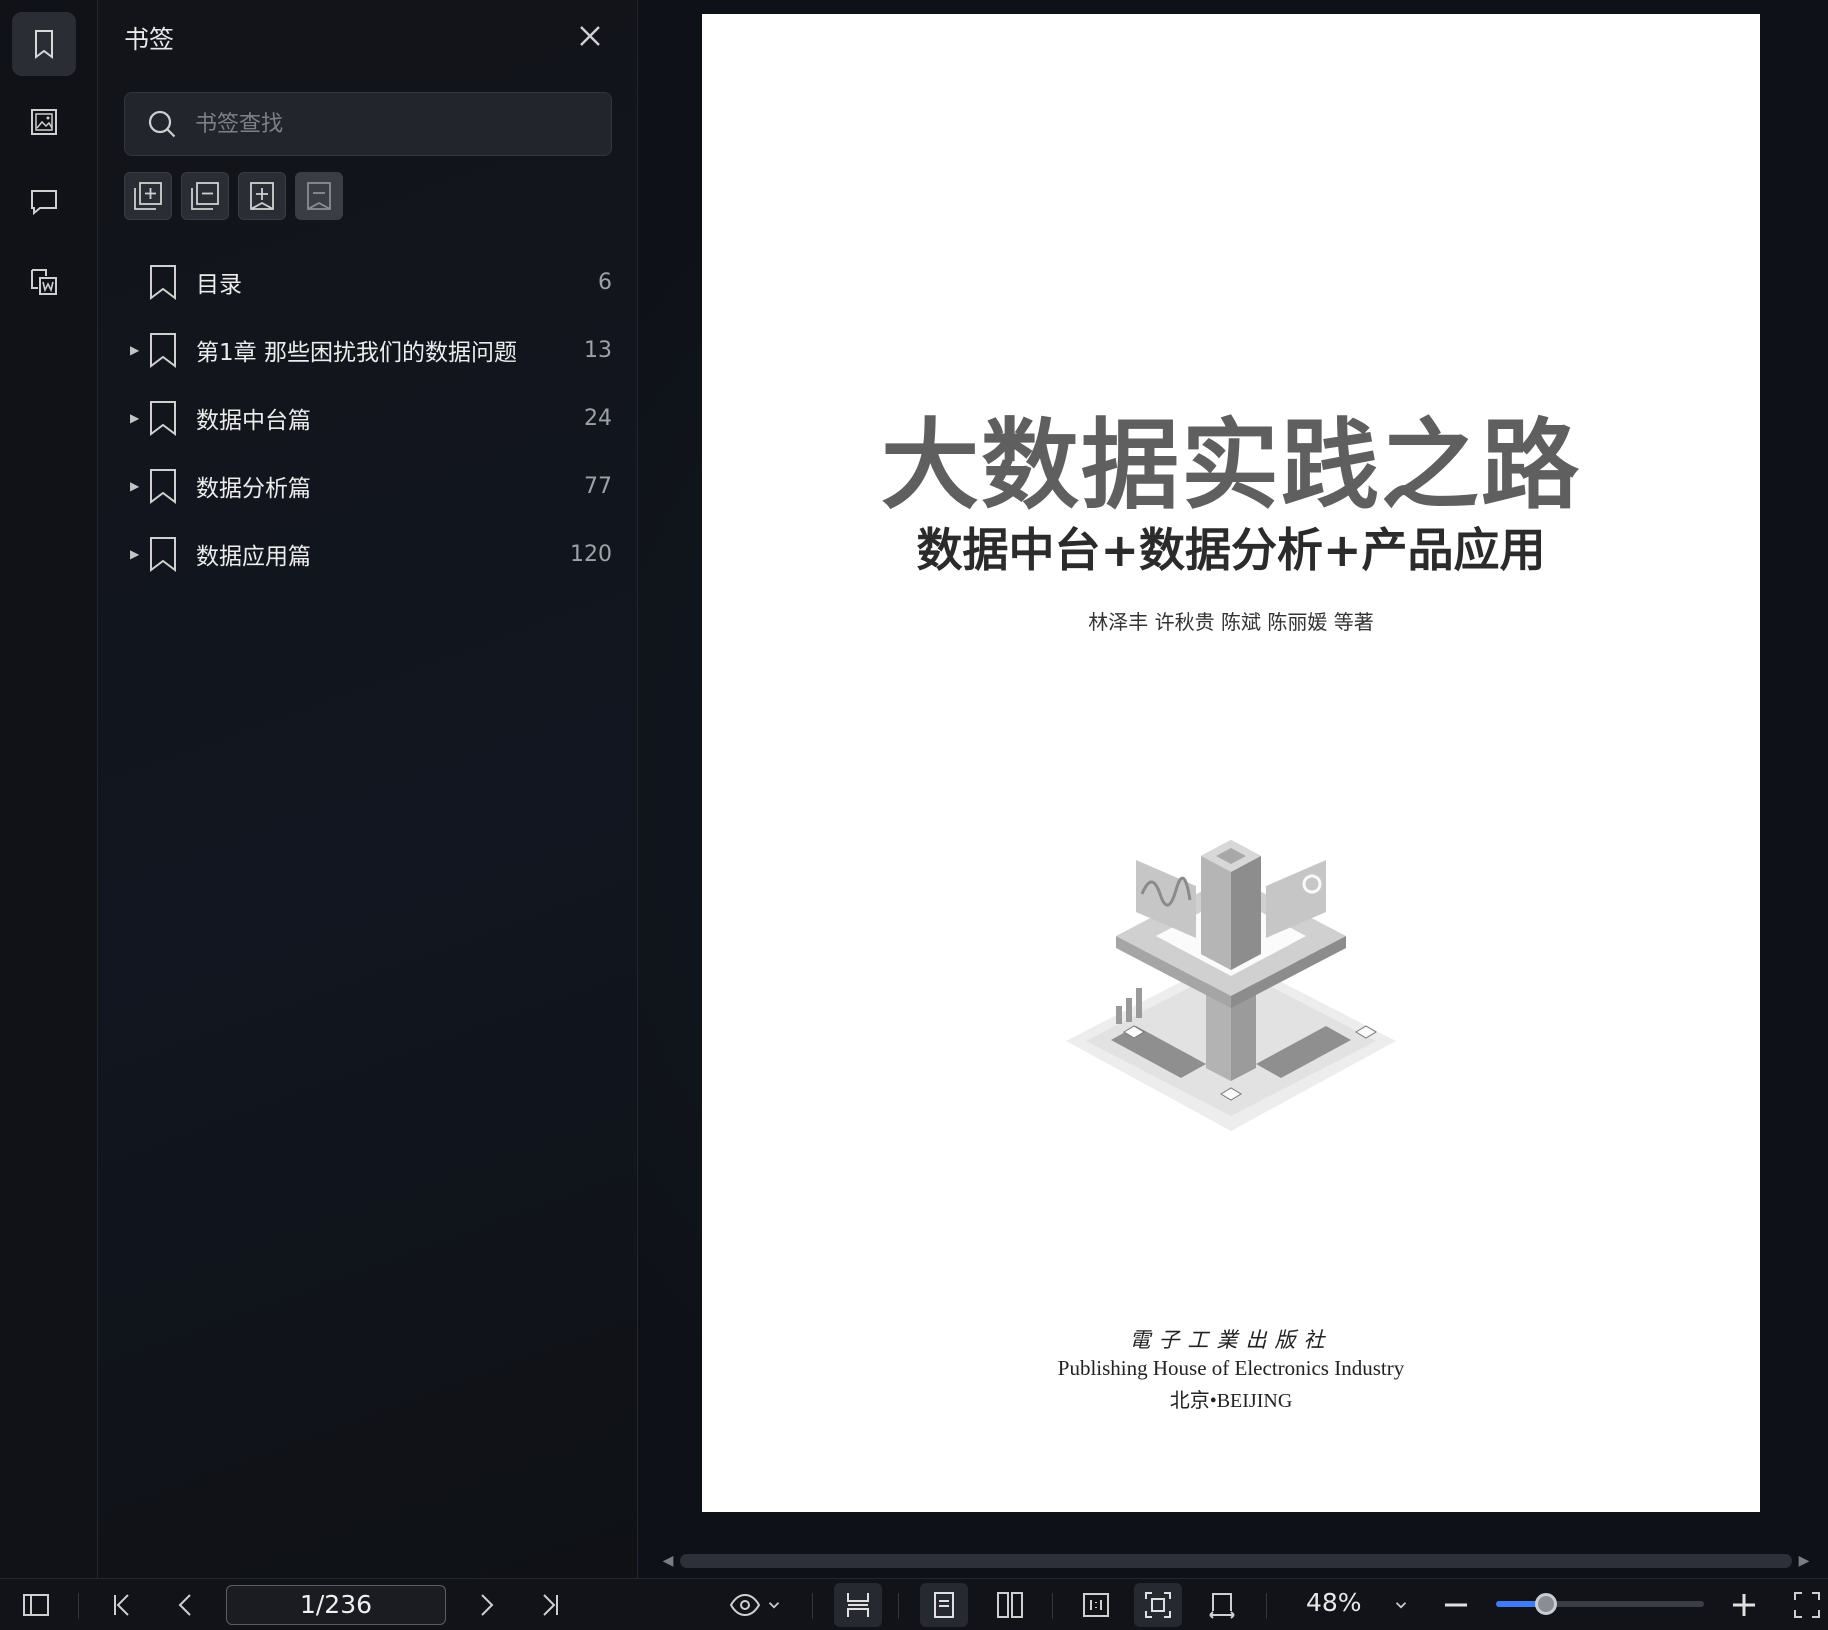 The image size is (1828, 1630). What do you see at coordinates (1231, 550) in the screenshot?
I see `book-subtitle: 数据中台+数据分析+产品应用` at bounding box center [1231, 550].